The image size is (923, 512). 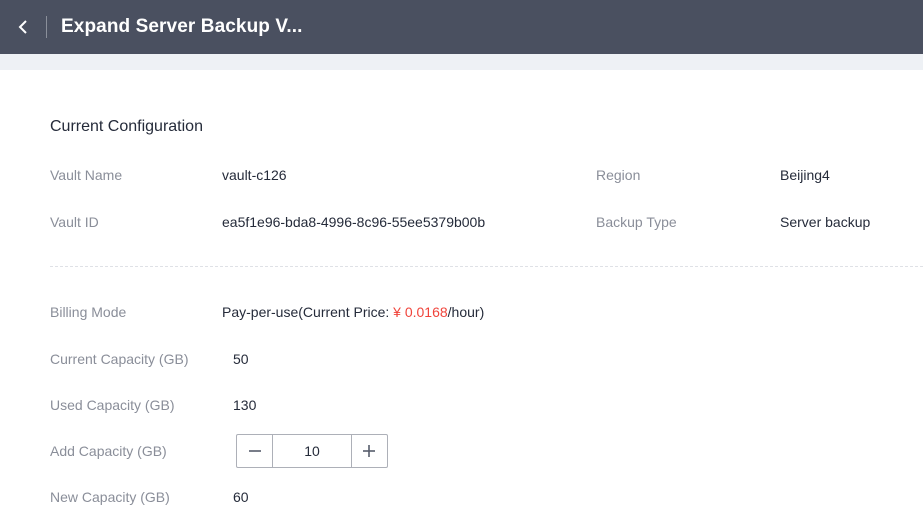 What do you see at coordinates (241, 359) in the screenshot?
I see `current-capacity-value: 50` at bounding box center [241, 359].